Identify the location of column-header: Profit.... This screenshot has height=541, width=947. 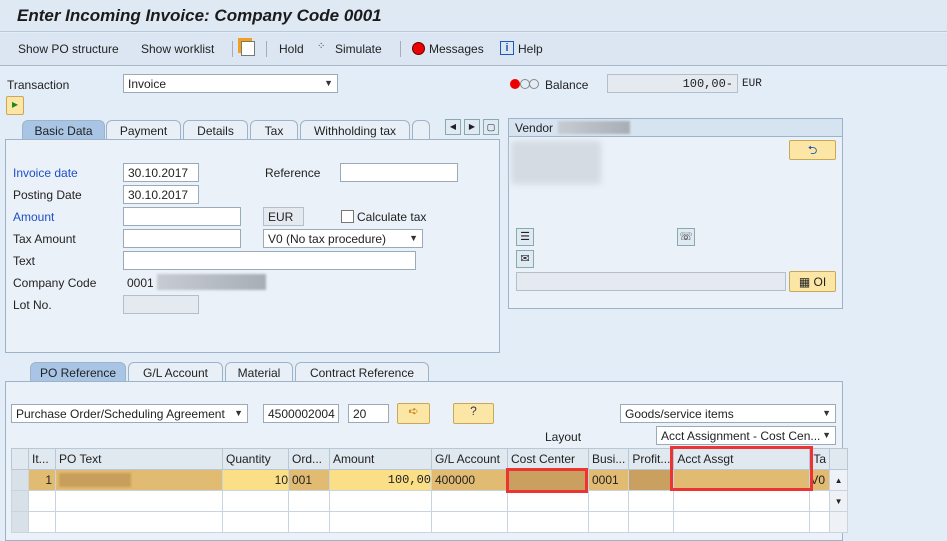
(651, 459).